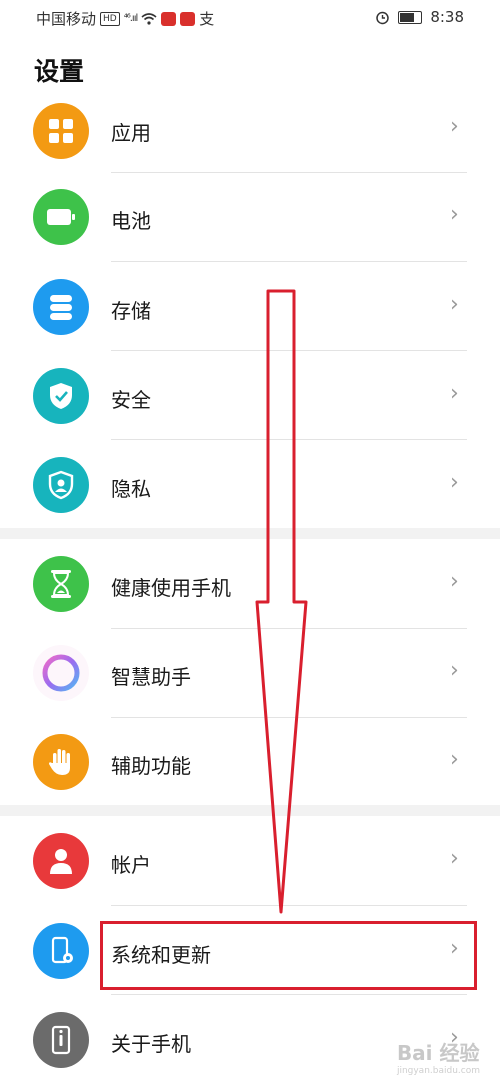  I want to click on storage-icon, so click(61, 307).